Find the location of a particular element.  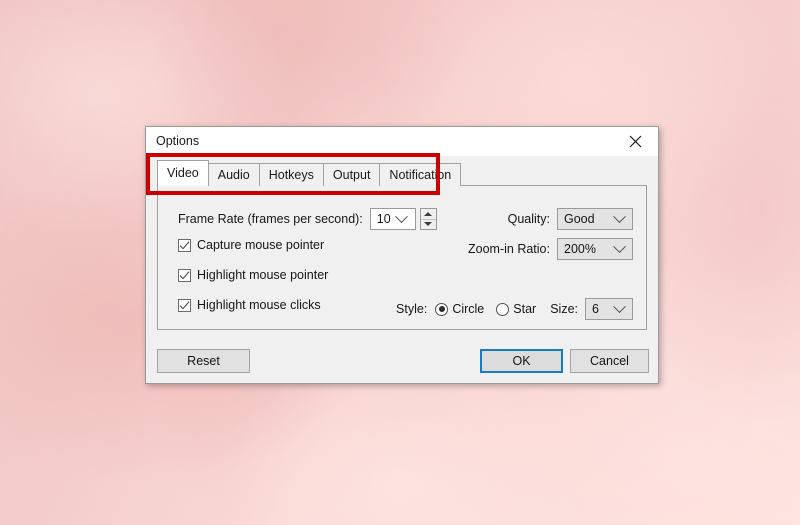

quality-label: Quality: is located at coordinates (528, 219).